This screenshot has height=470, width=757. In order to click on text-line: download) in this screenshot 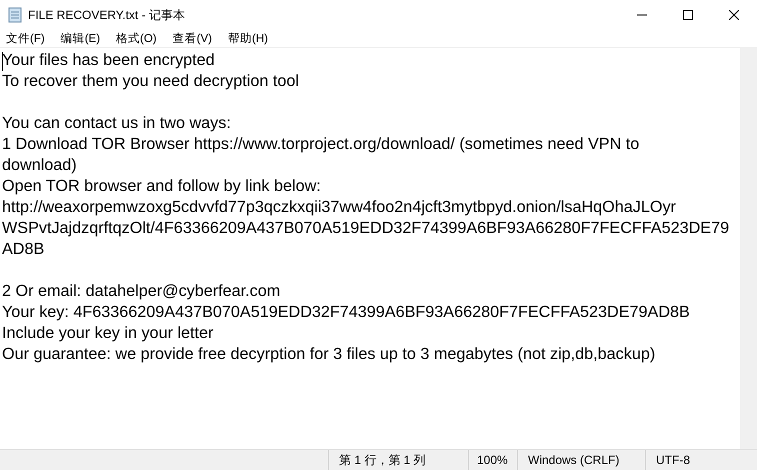, I will do `click(39, 165)`.